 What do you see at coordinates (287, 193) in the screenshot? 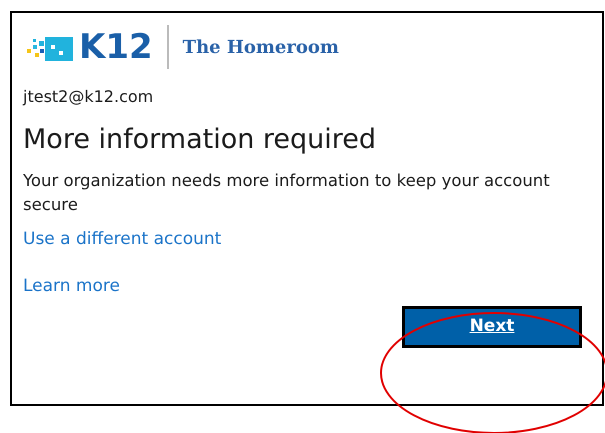
I see `info-message: Your organization needs more information to keep your account secure` at bounding box center [287, 193].